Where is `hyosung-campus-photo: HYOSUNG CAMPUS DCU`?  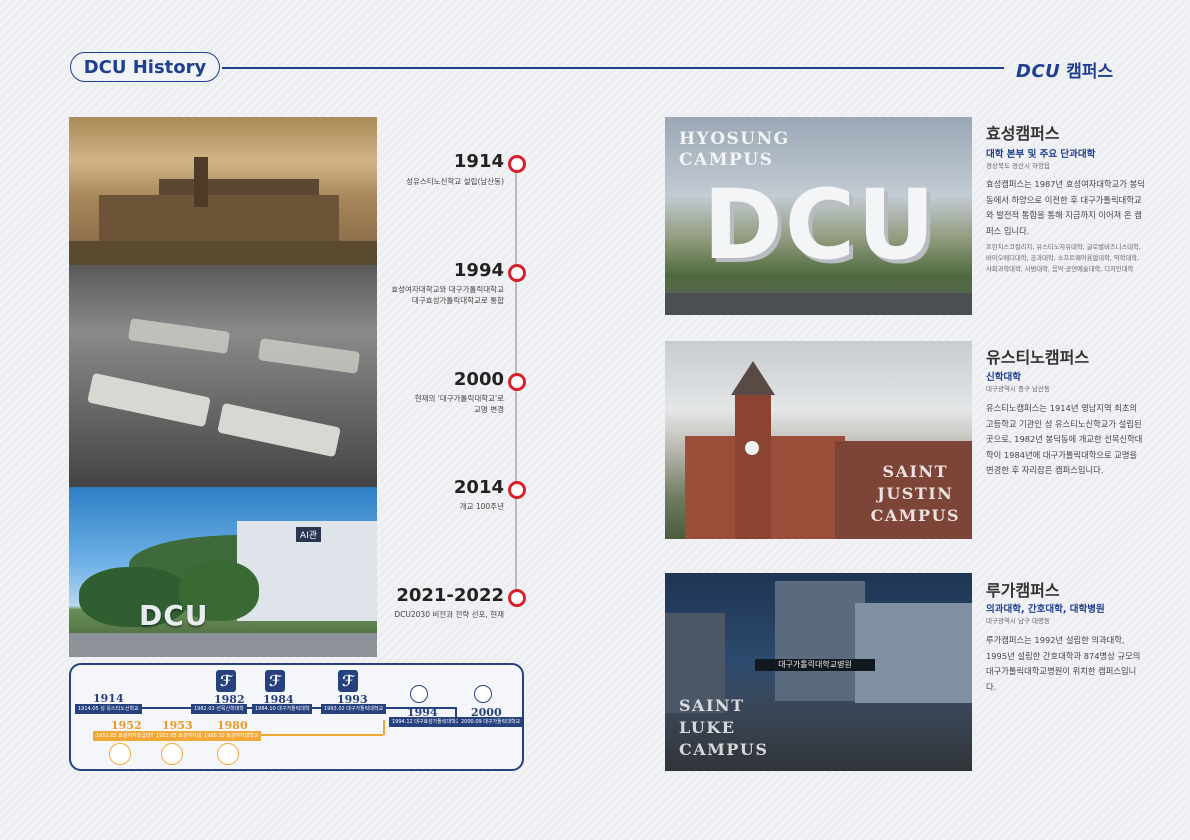
hyosung-campus-photo: HYOSUNG CAMPUS DCU is located at coordinates (818, 216).